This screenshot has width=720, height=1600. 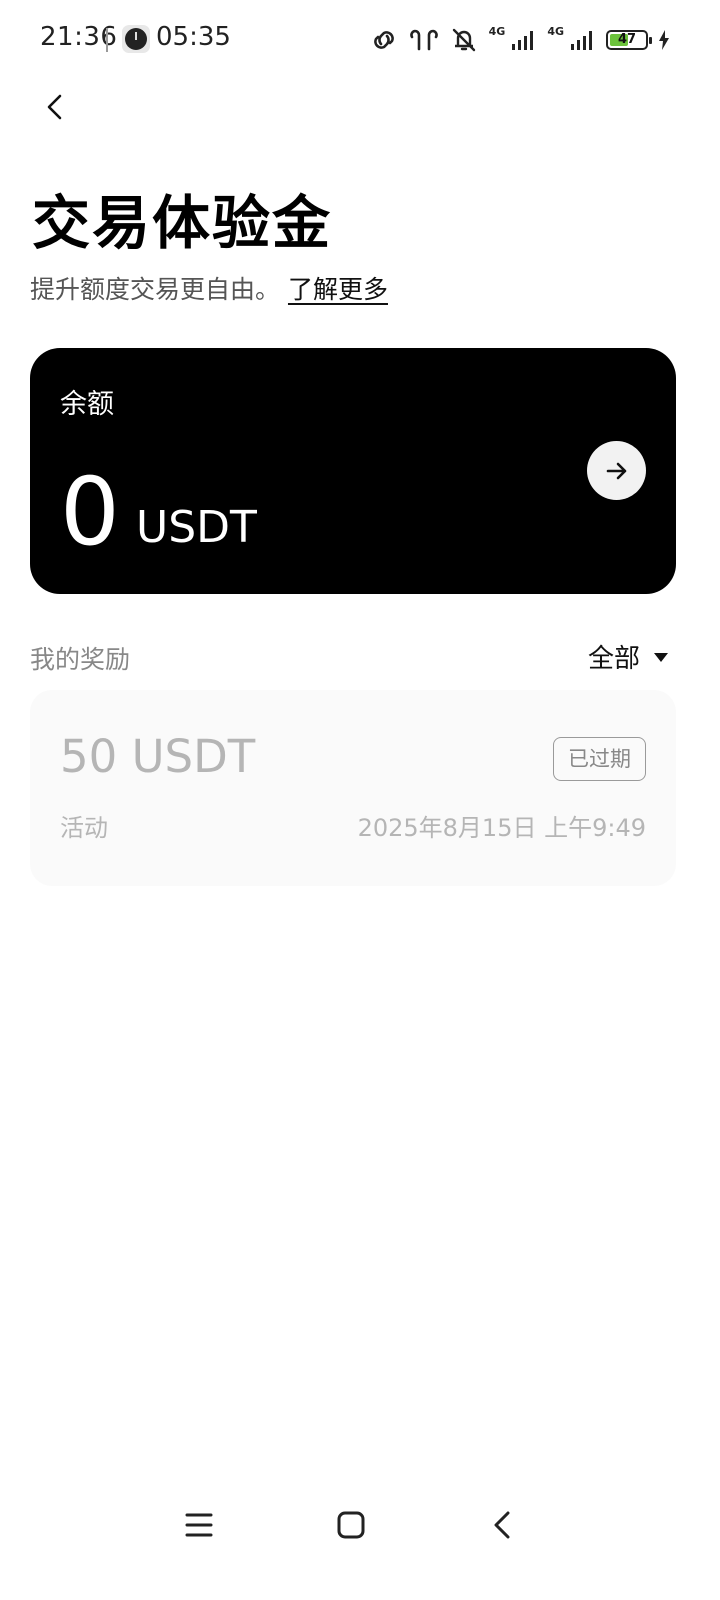 What do you see at coordinates (599, 759) in the screenshot?
I see `status-badge: 已过期` at bounding box center [599, 759].